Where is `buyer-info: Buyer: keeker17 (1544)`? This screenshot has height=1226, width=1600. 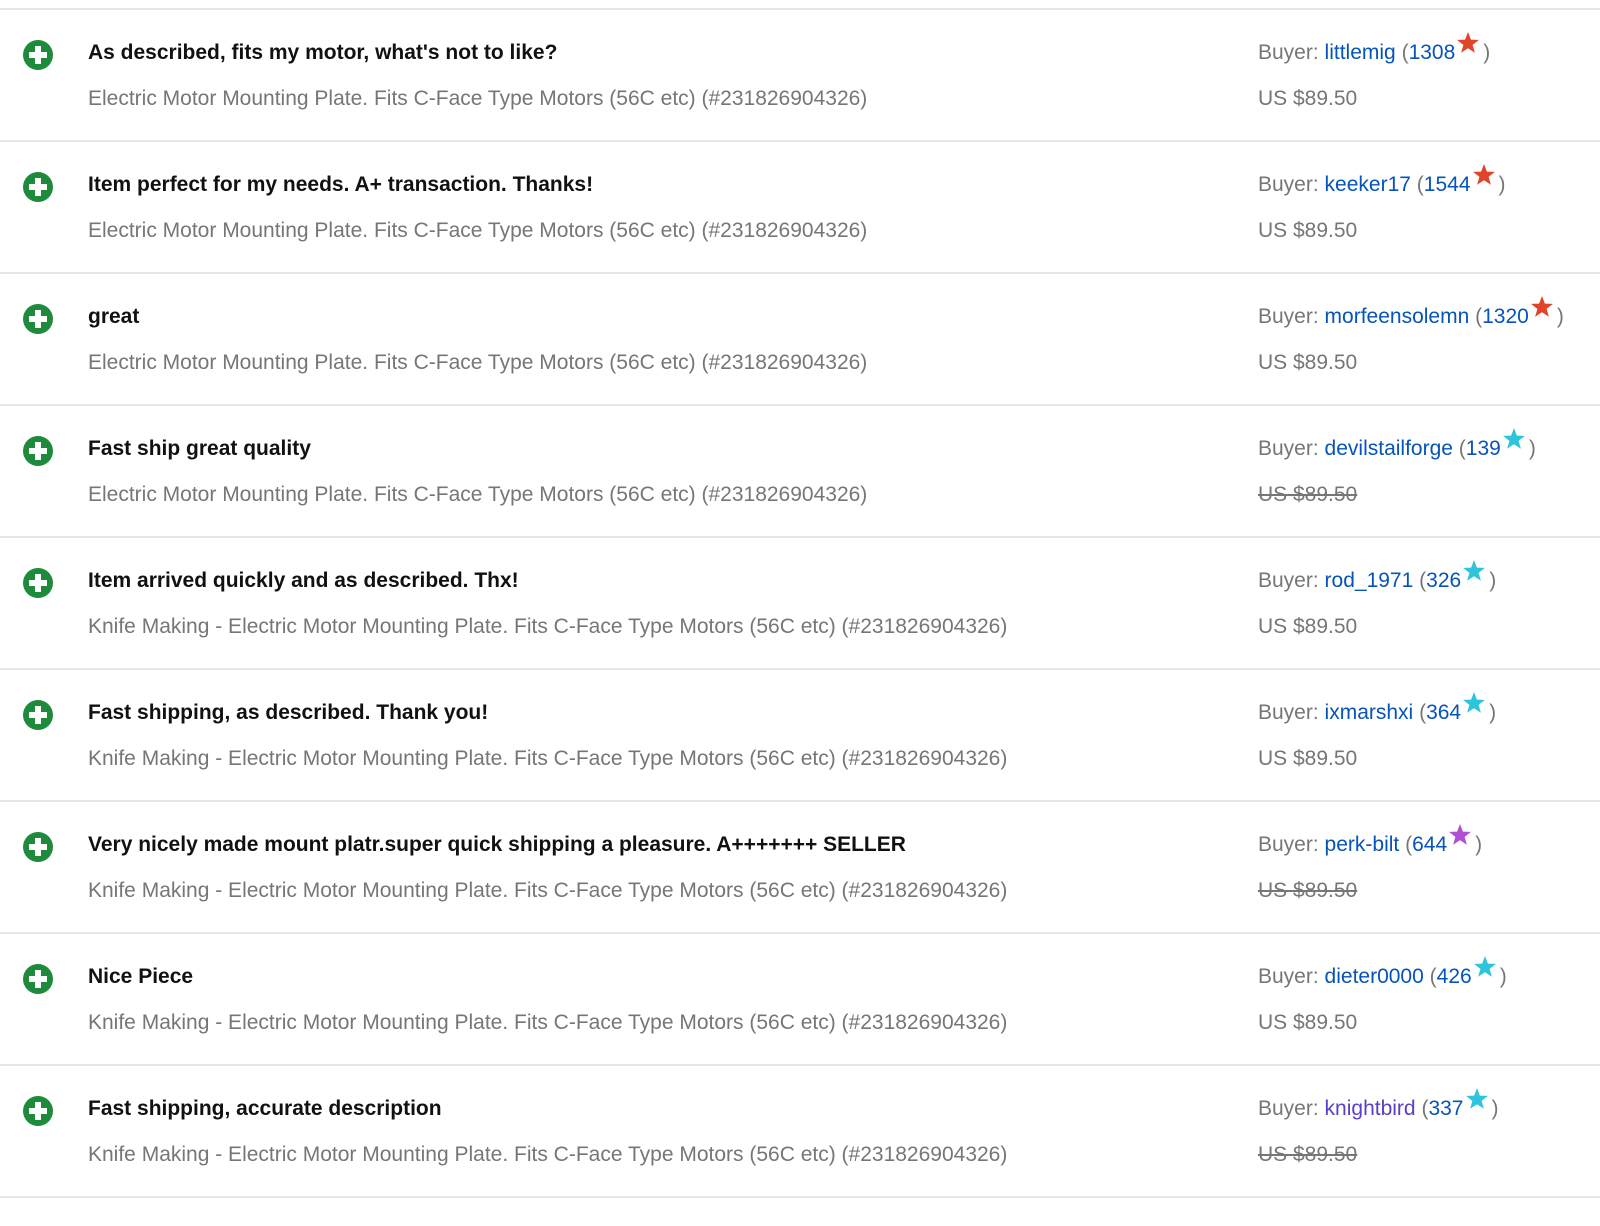 buyer-info: Buyer: keeker17 (1544) is located at coordinates (1382, 180).